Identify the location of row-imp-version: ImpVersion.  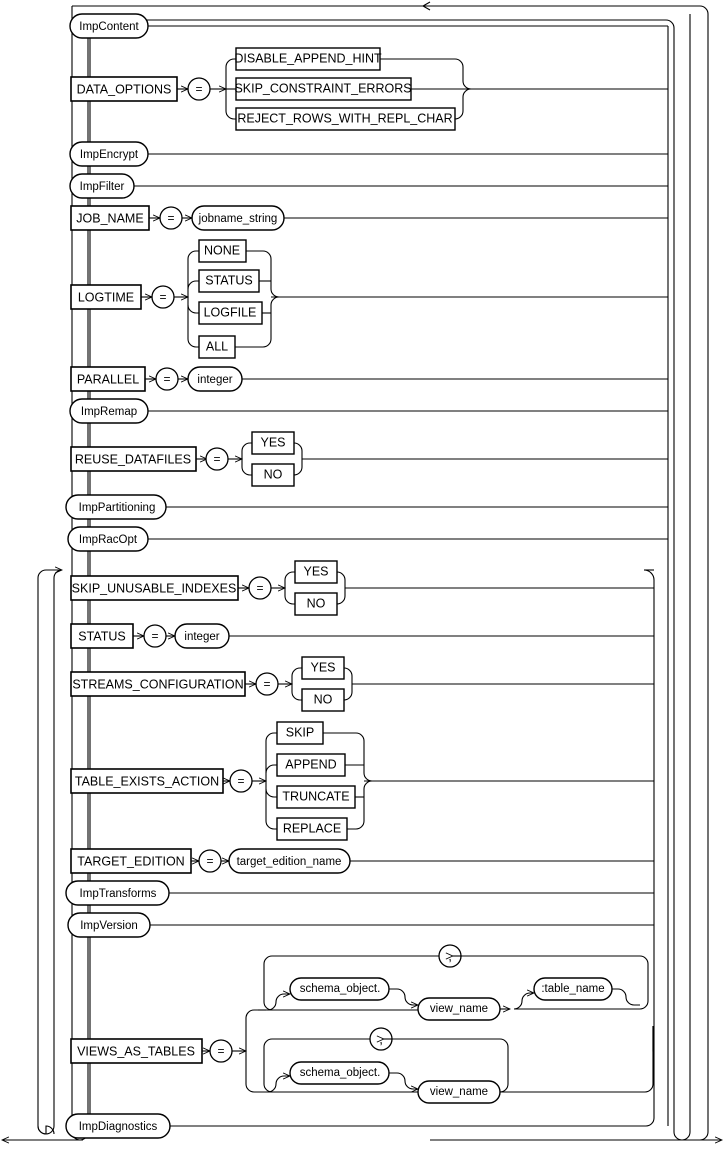
(360, 925).